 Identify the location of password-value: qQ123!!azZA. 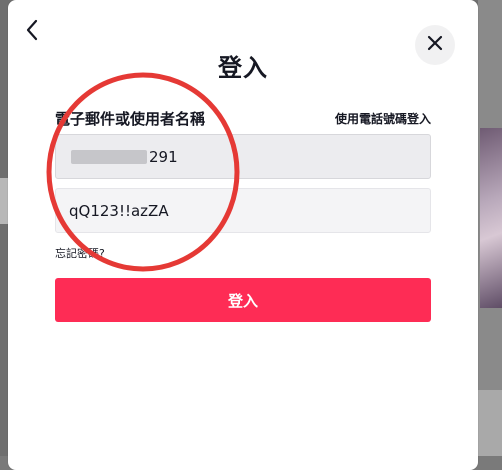
(119, 211).